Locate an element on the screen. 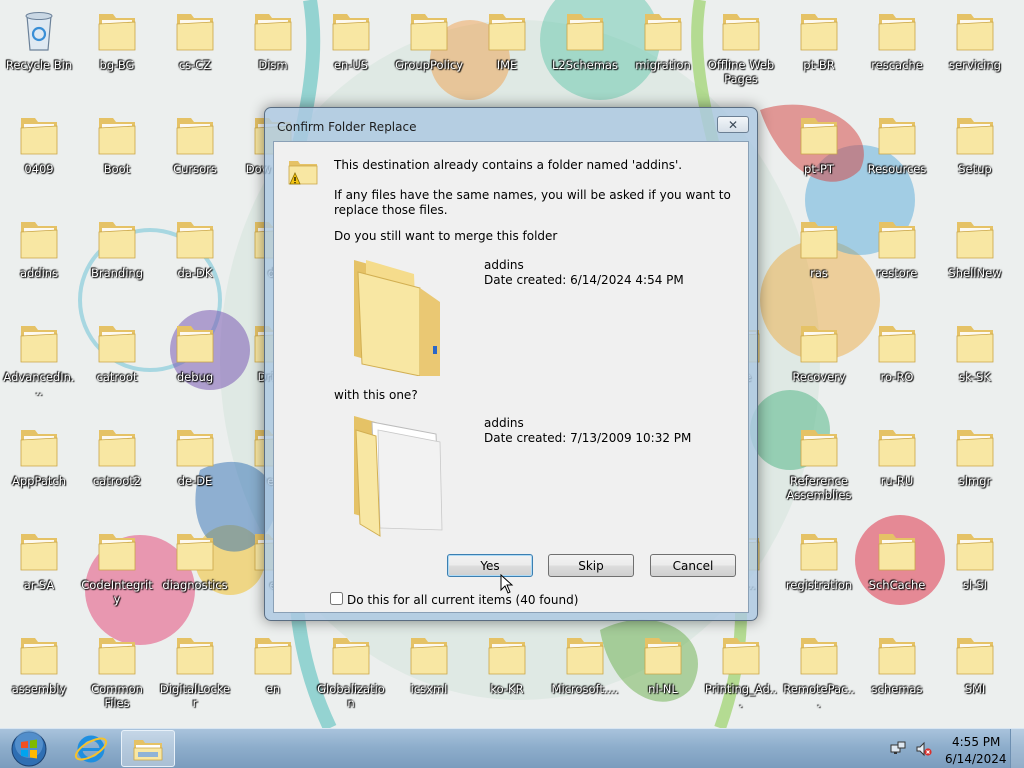 Image resolution: width=1024 pixels, height=768 pixels. desktop-icon: cs-CZ is located at coordinates (195, 50).